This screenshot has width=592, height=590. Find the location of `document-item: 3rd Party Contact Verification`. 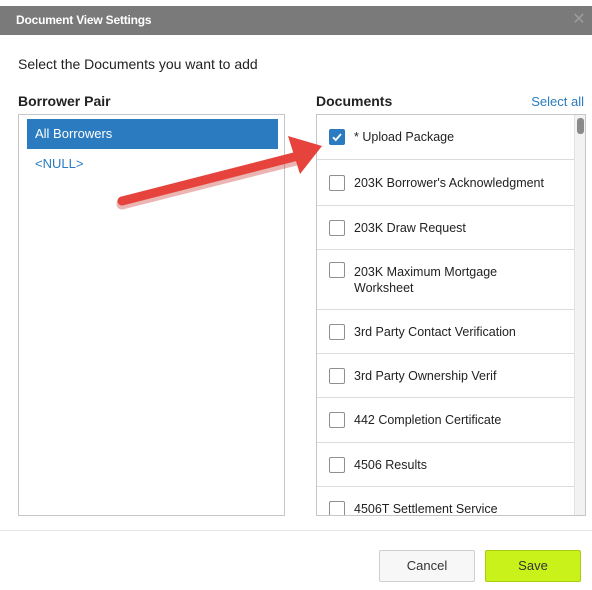

document-item: 3rd Party Contact Verification is located at coordinates (445, 332).